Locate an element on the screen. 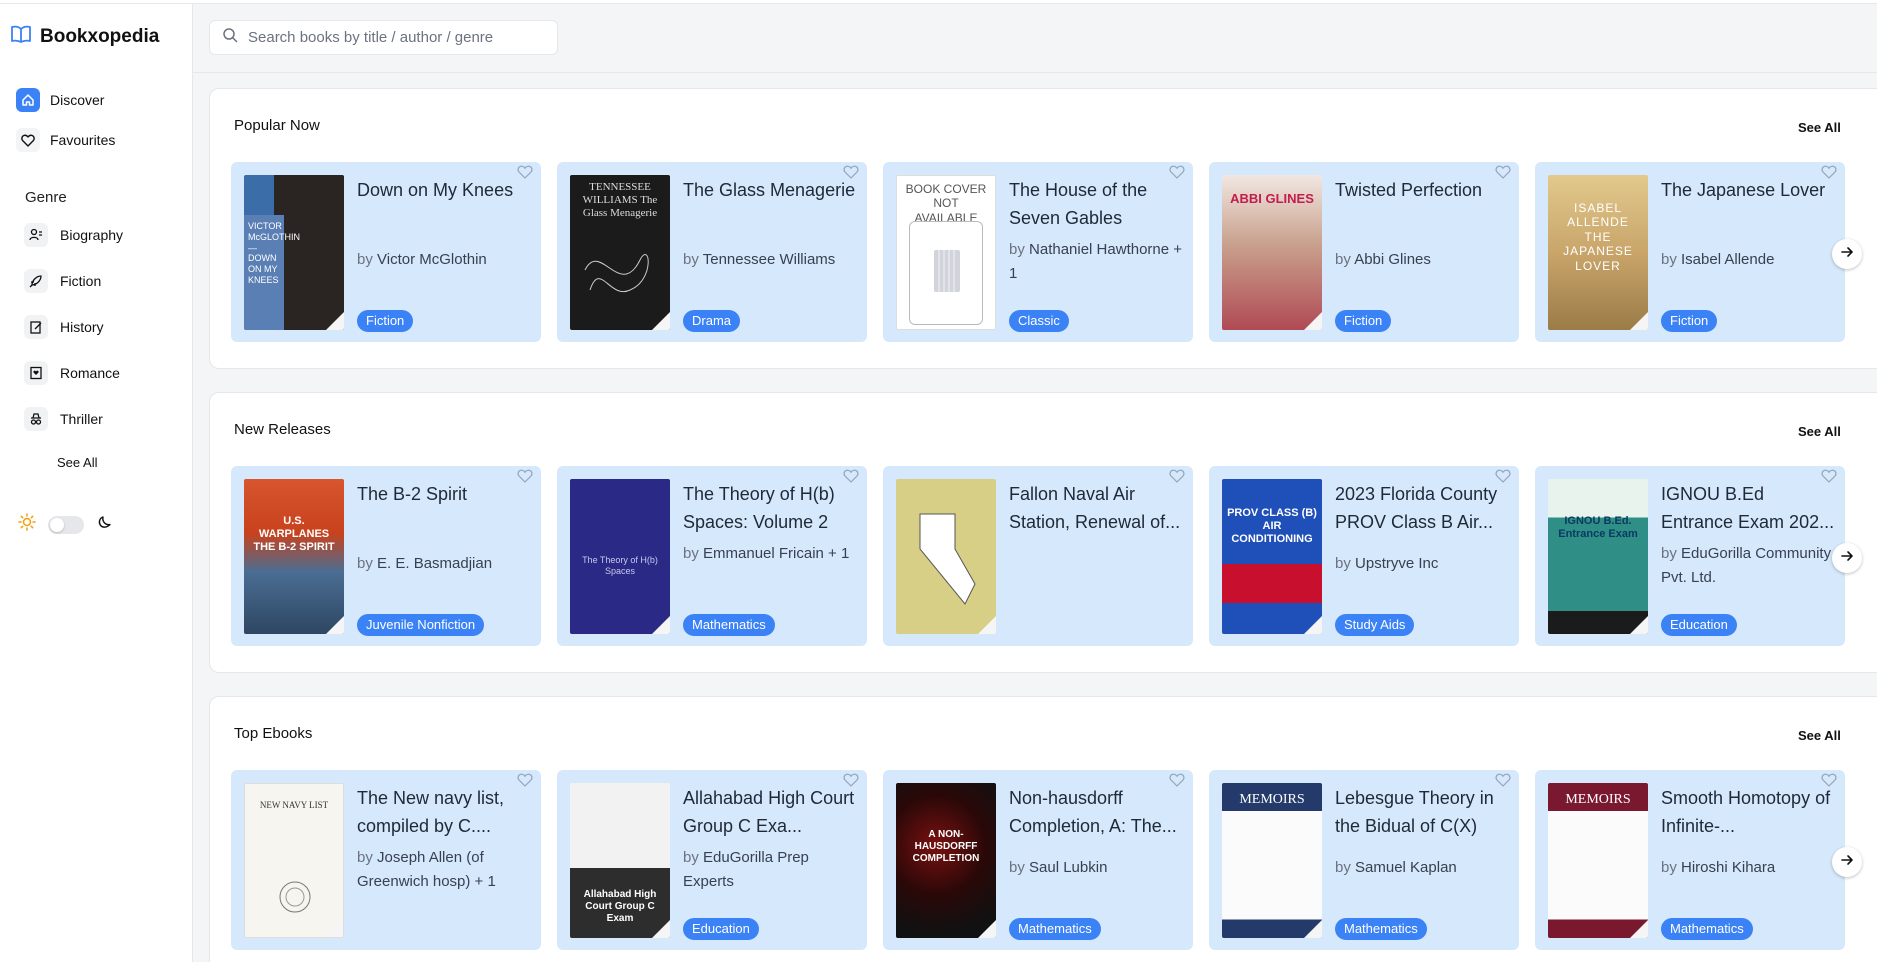  book-author: by Isabel Allende is located at coordinates (1718, 259).